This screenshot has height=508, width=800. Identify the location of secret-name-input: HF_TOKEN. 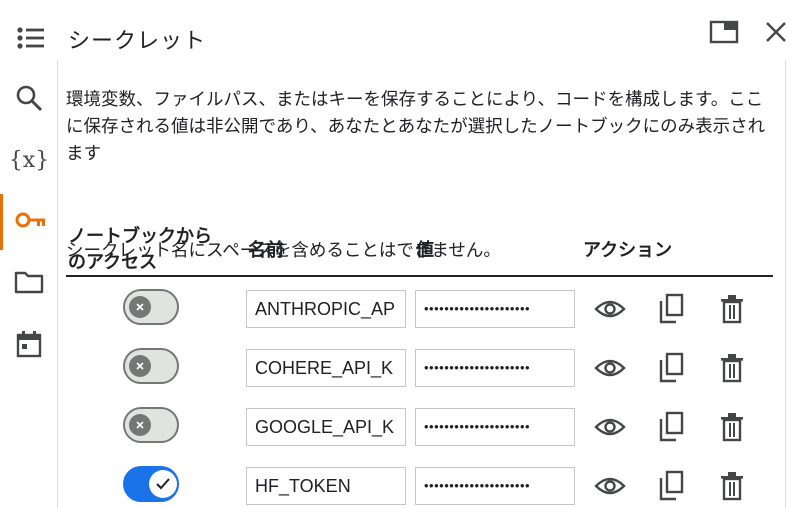
(326, 486).